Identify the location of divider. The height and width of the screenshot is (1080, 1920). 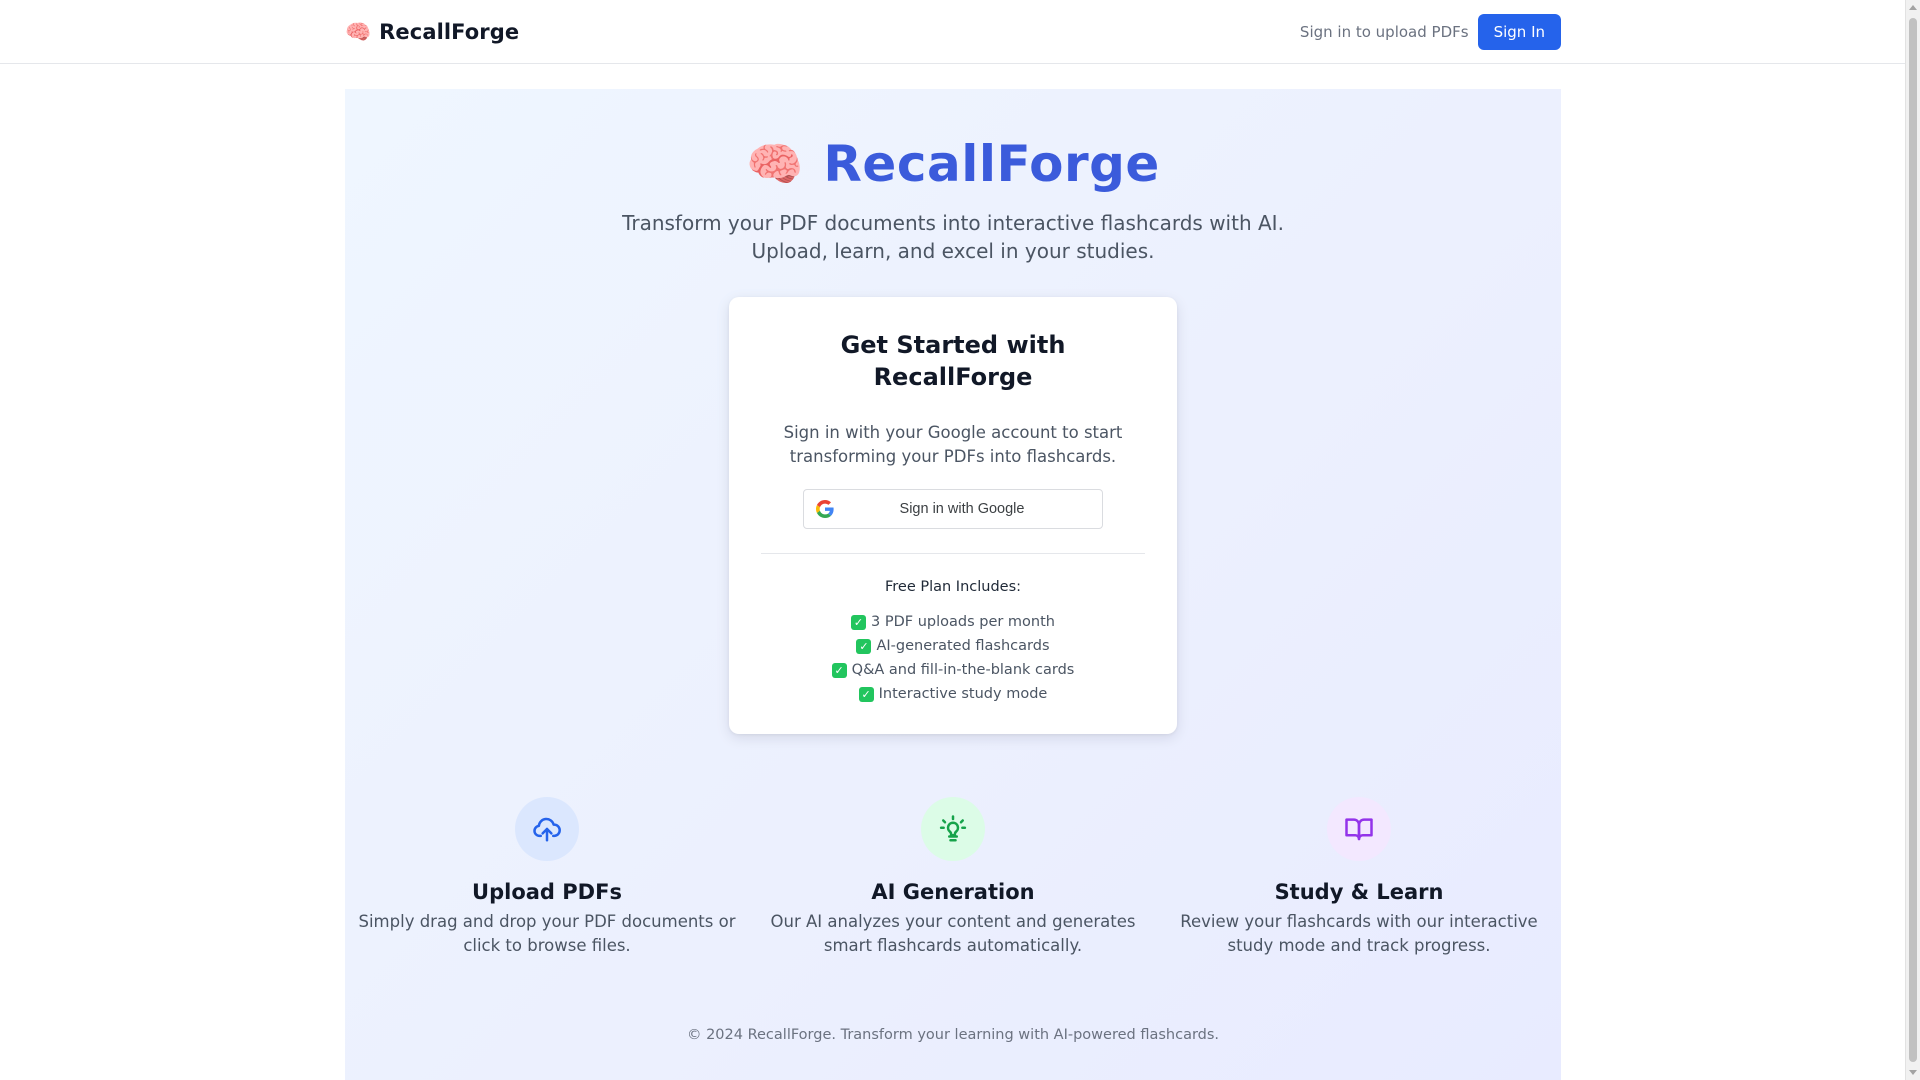
(953, 553).